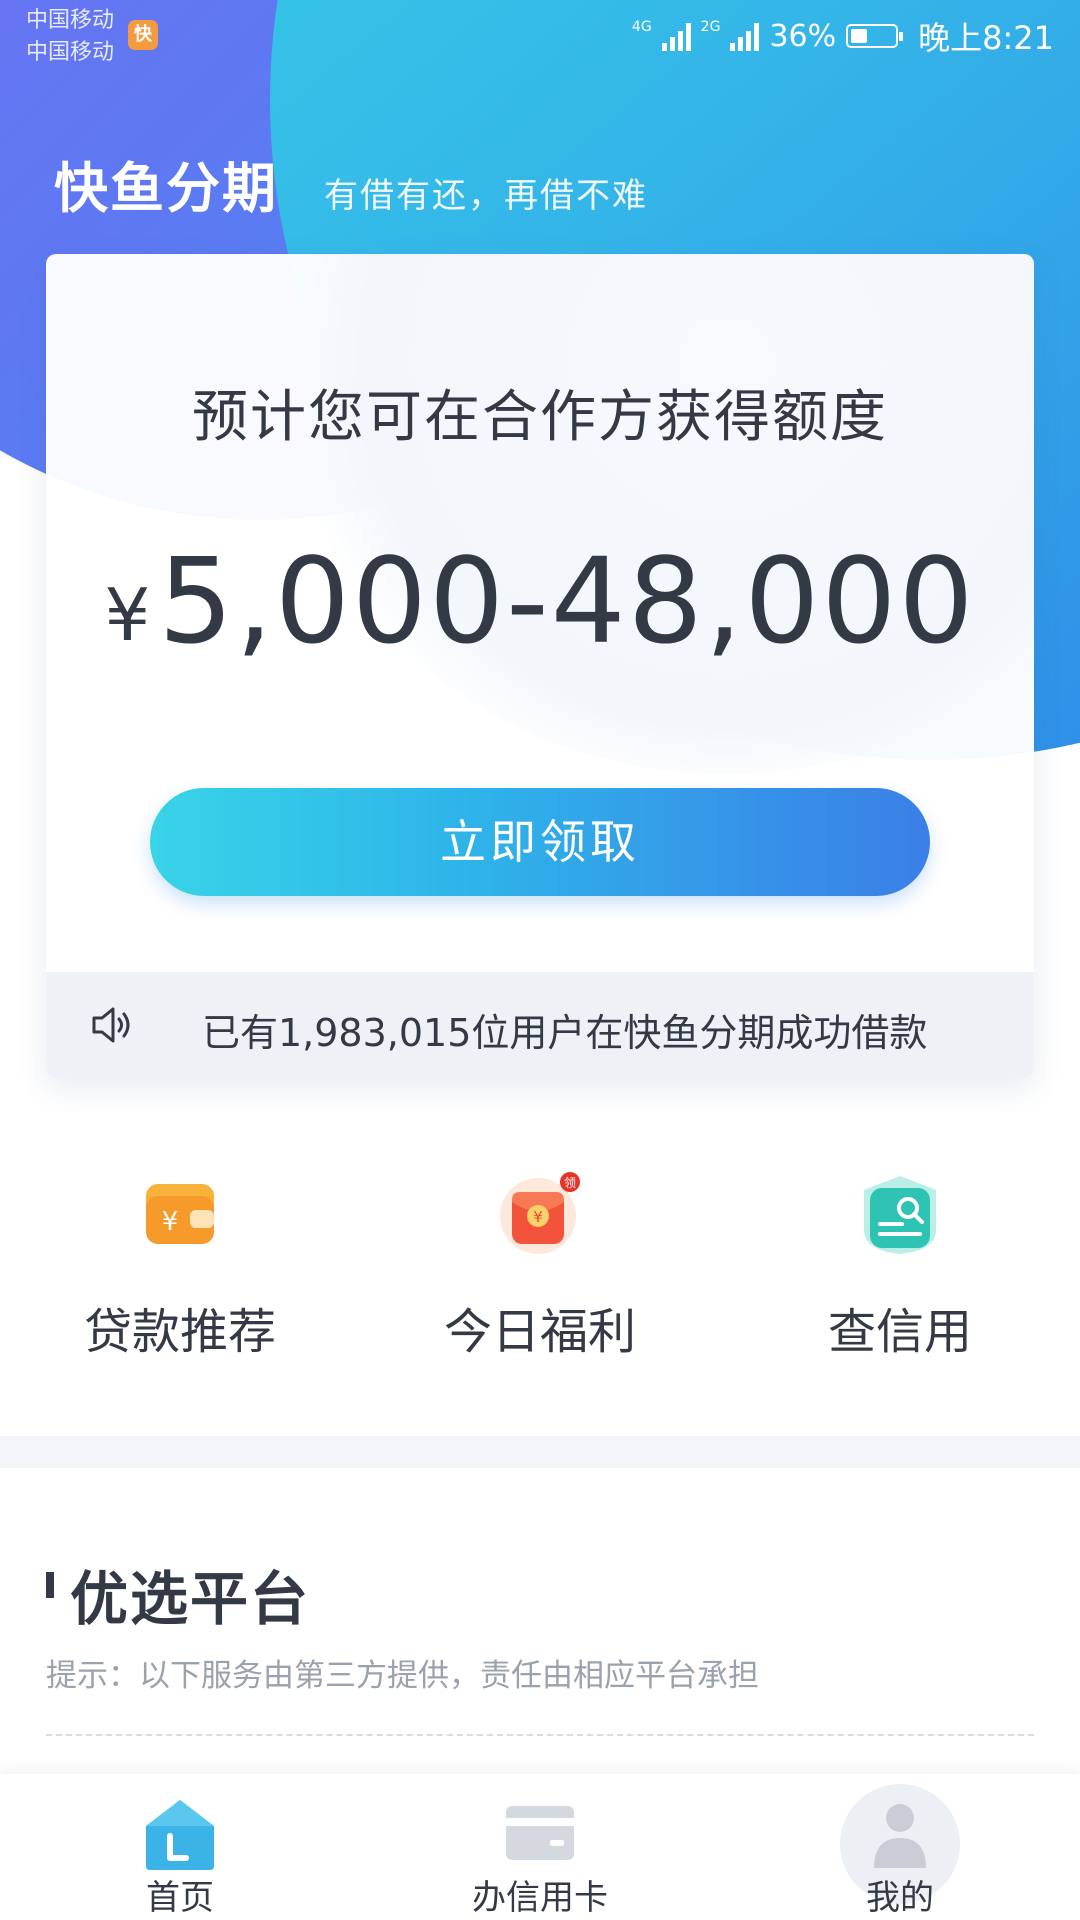  What do you see at coordinates (180, 1214) in the screenshot?
I see `wallet-icon: ¥` at bounding box center [180, 1214].